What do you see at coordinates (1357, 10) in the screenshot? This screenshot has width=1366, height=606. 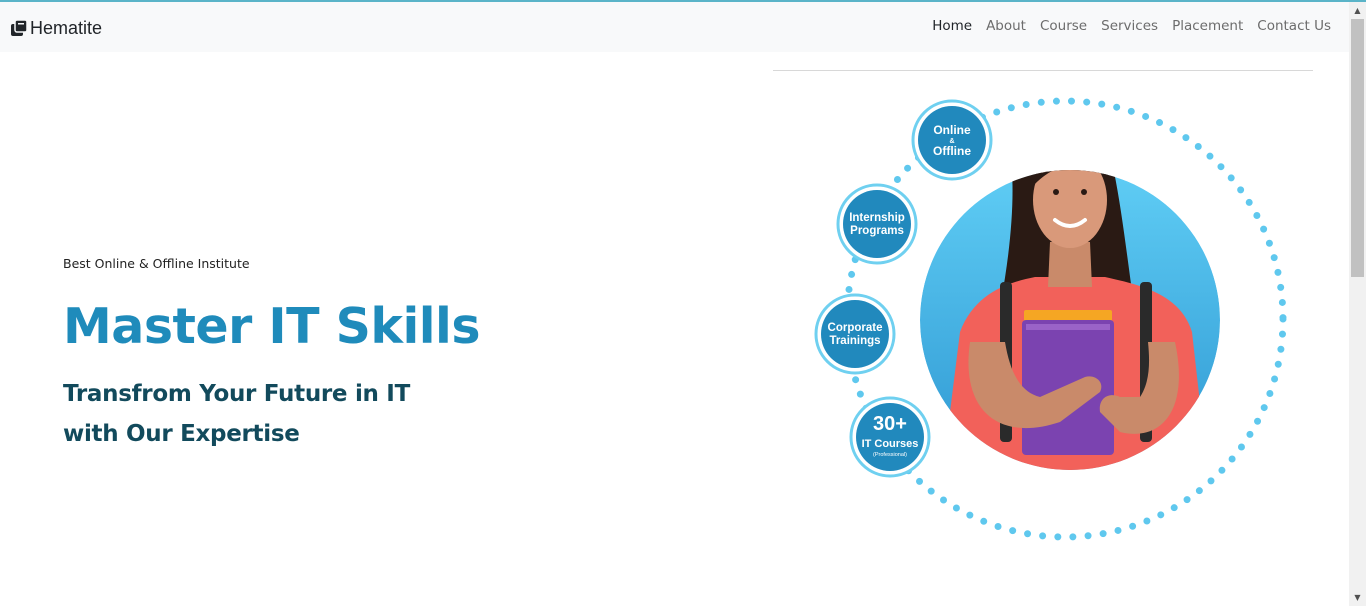 I see `scroll-up-arrow-icon: ▲` at bounding box center [1357, 10].